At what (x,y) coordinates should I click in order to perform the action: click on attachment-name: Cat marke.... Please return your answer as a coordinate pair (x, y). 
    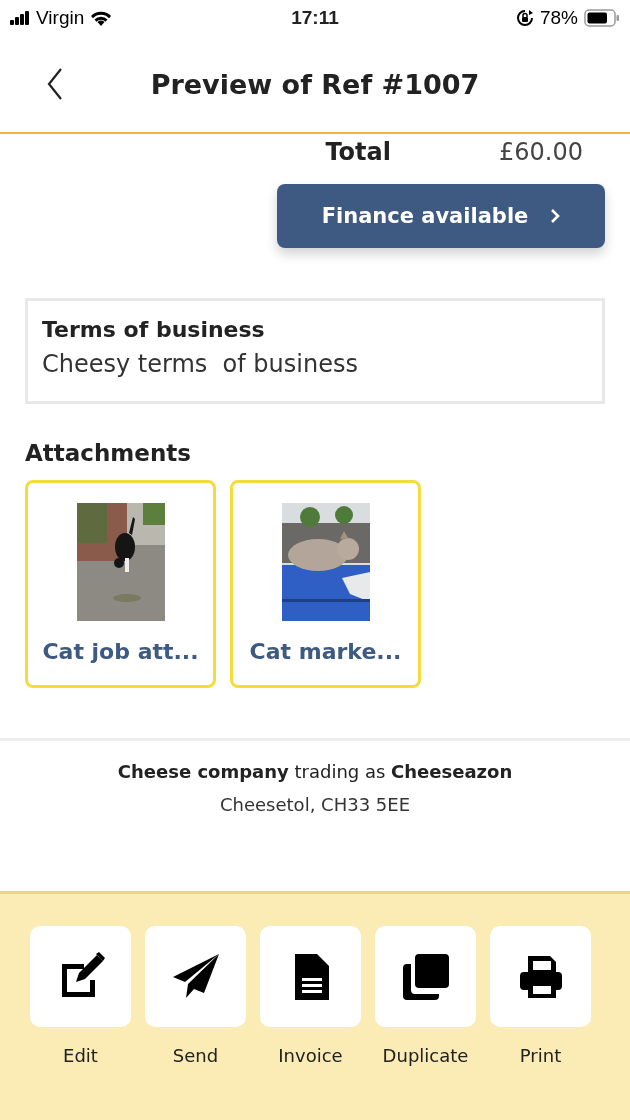
    Looking at the image, I should click on (325, 651).